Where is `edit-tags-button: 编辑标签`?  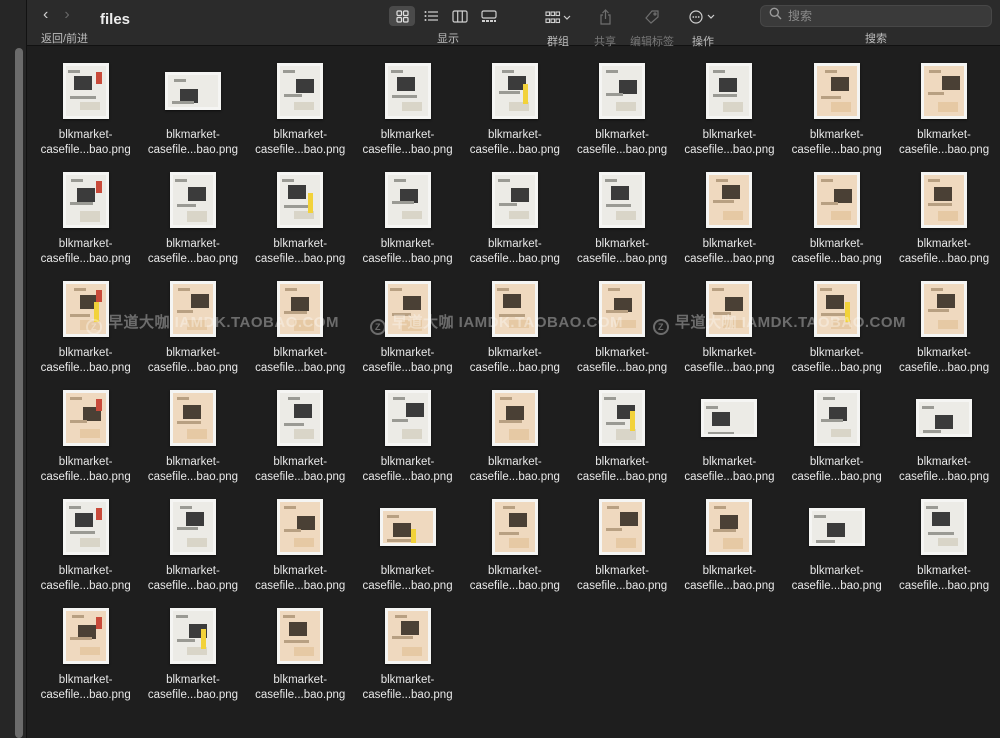
edit-tags-button: 编辑标签 is located at coordinates (652, 27).